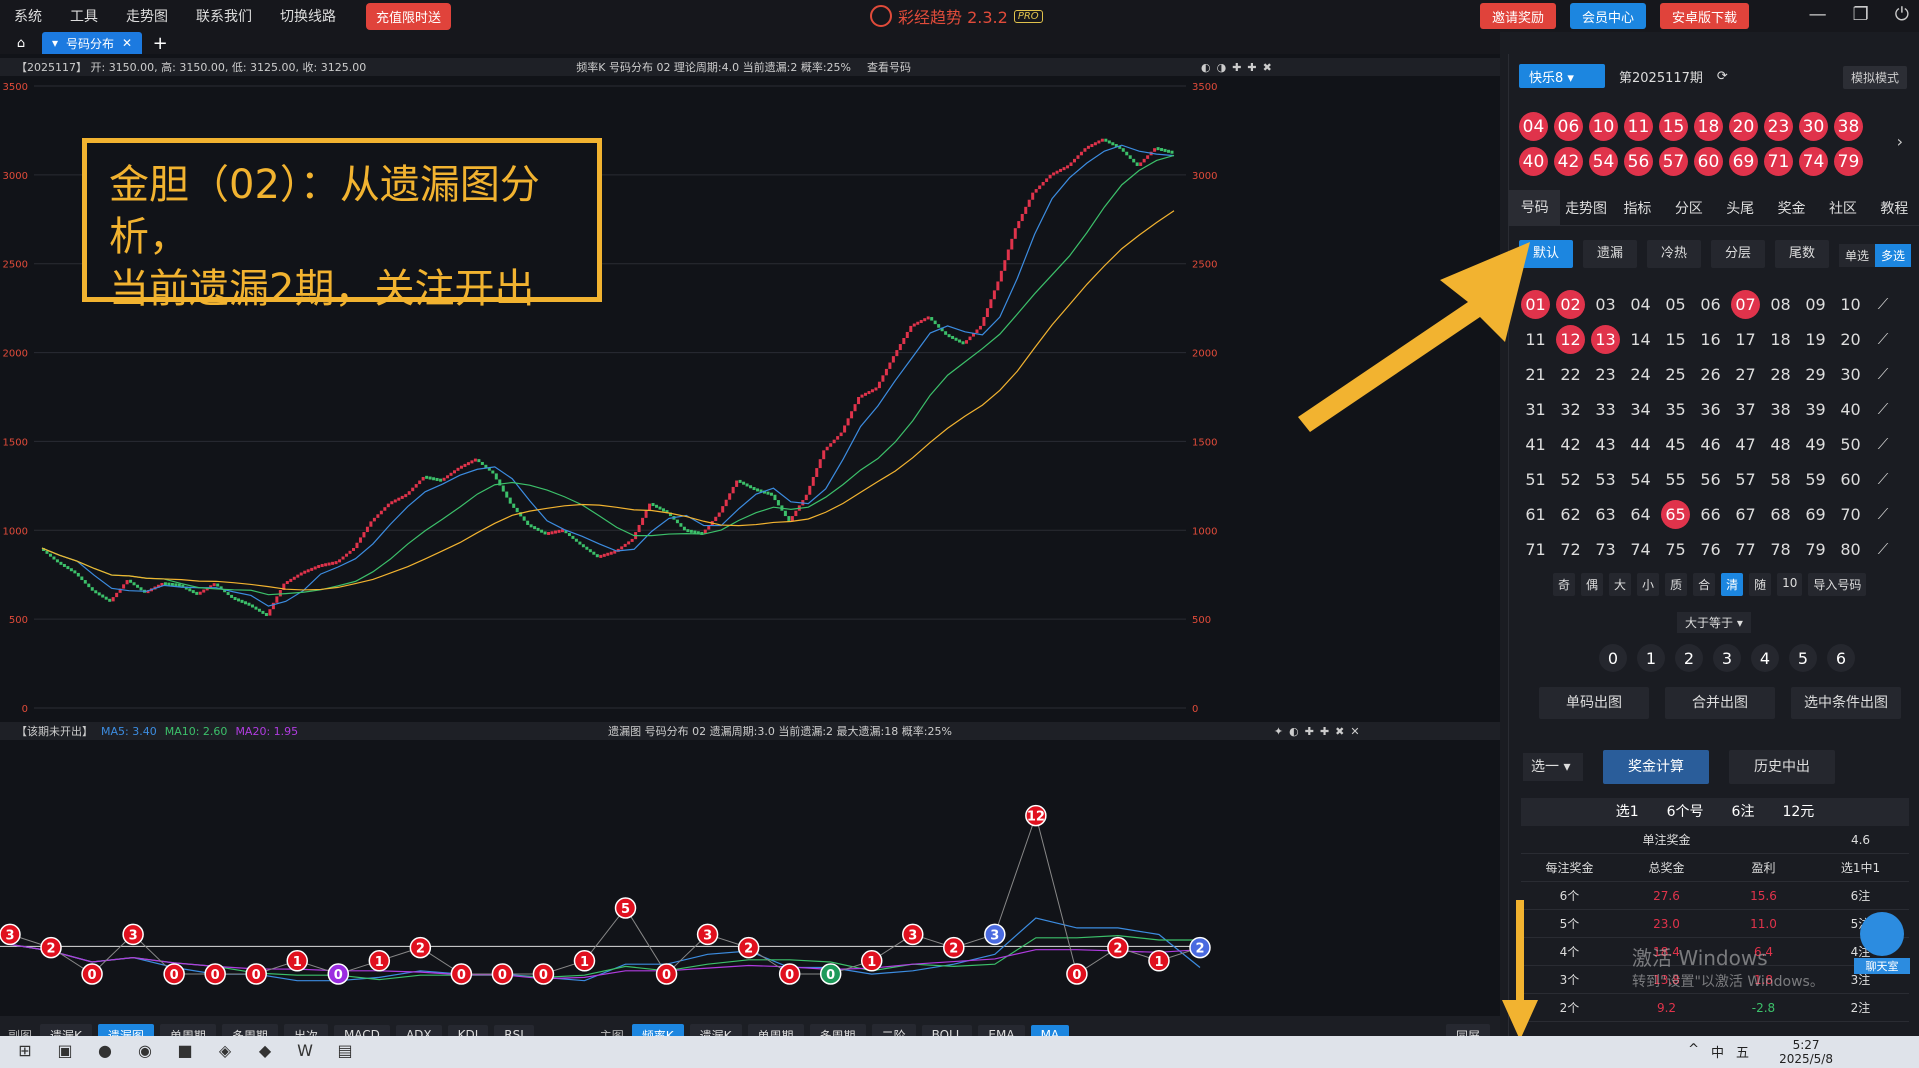 The width and height of the screenshot is (1919, 1068). What do you see at coordinates (1780, 444) in the screenshot?
I see `number-cell: 48` at bounding box center [1780, 444].